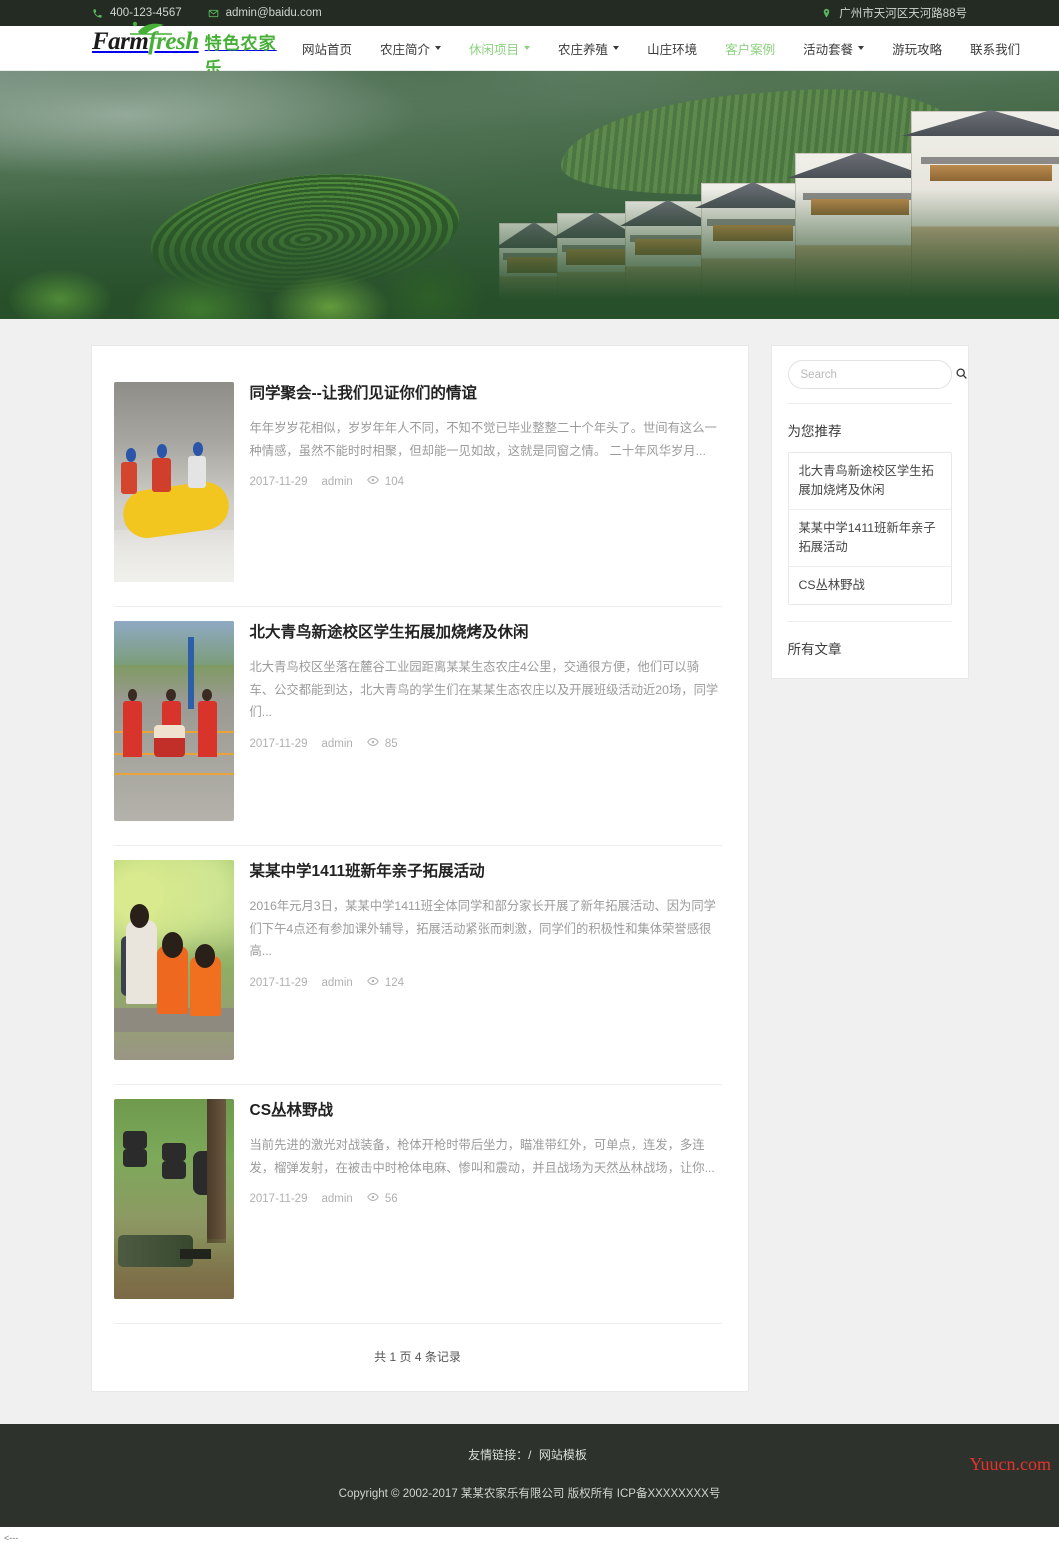  What do you see at coordinates (382, 1198) in the screenshot?
I see `post-views: 56` at bounding box center [382, 1198].